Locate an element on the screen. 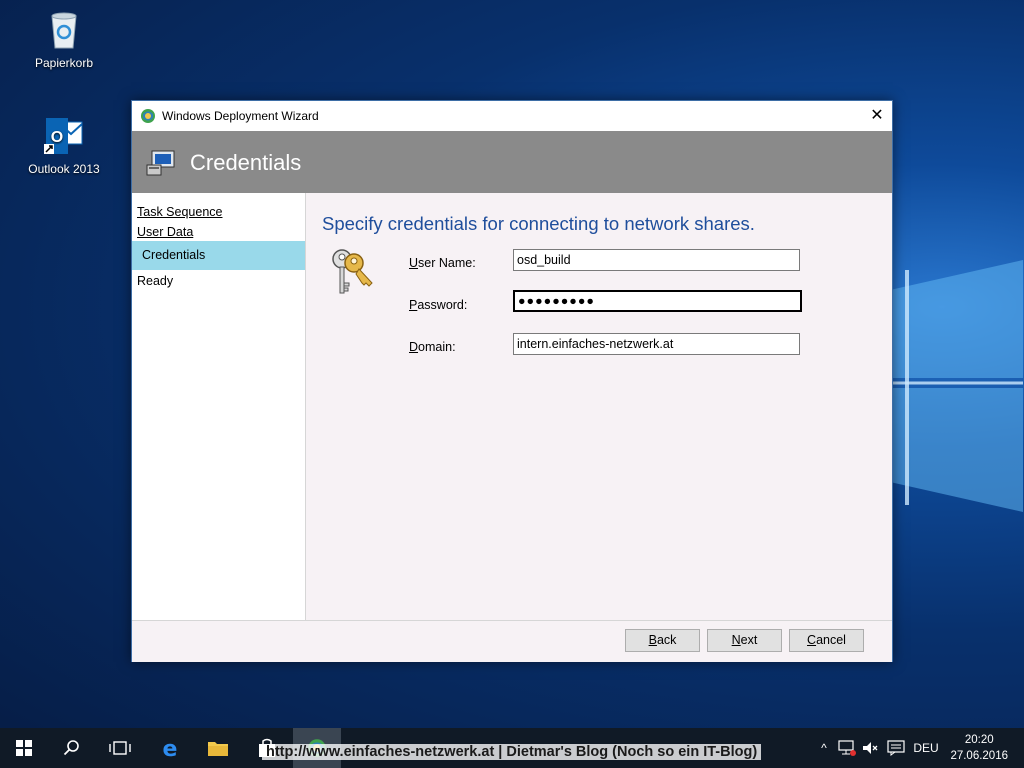  show-hidden-icons-button: ^ is located at coordinates (824, 748).